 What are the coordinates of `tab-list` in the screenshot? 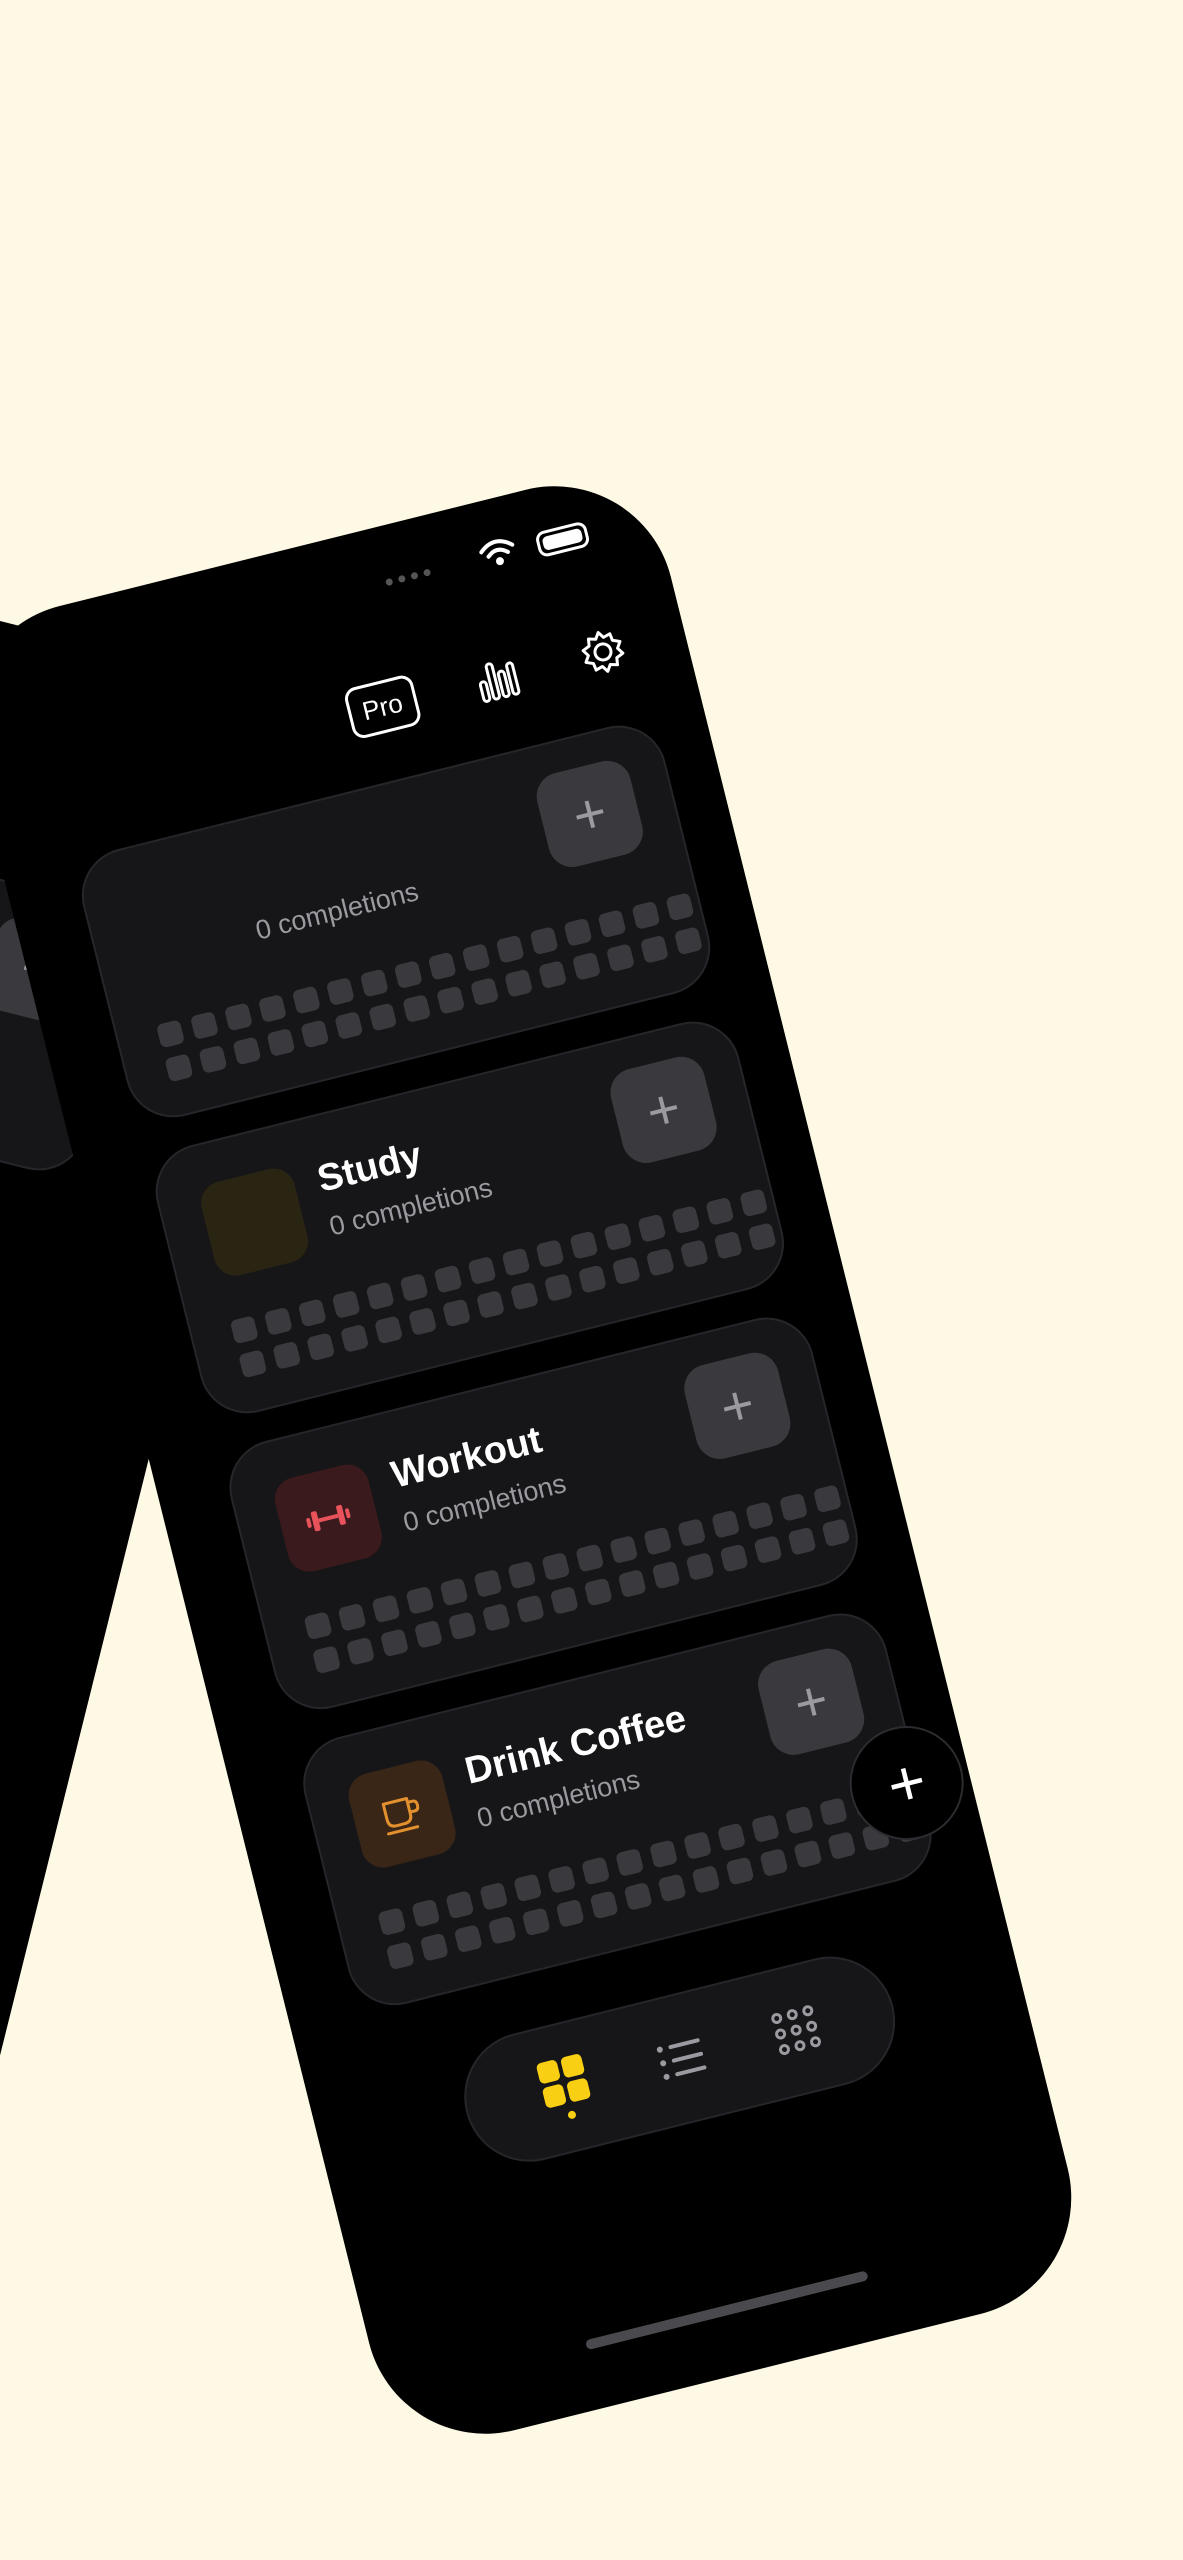 It's located at (681, 2058).